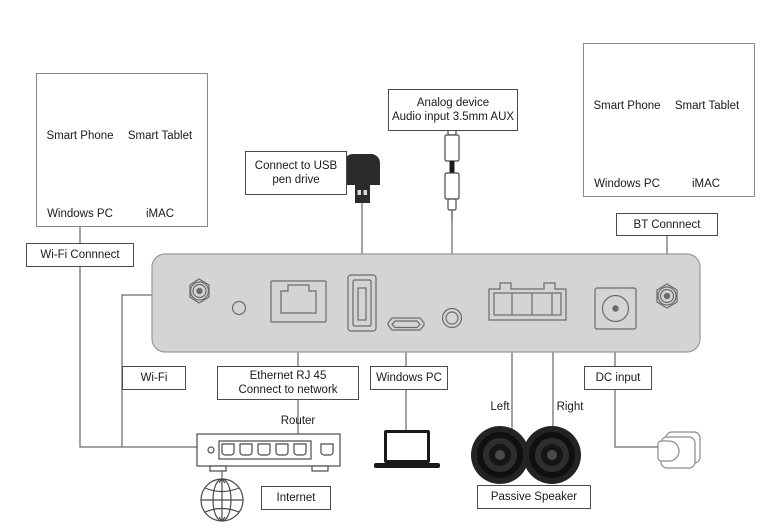  What do you see at coordinates (296, 173) in the screenshot?
I see `usb-pen-drive-label: Connect to USB pen drive` at bounding box center [296, 173].